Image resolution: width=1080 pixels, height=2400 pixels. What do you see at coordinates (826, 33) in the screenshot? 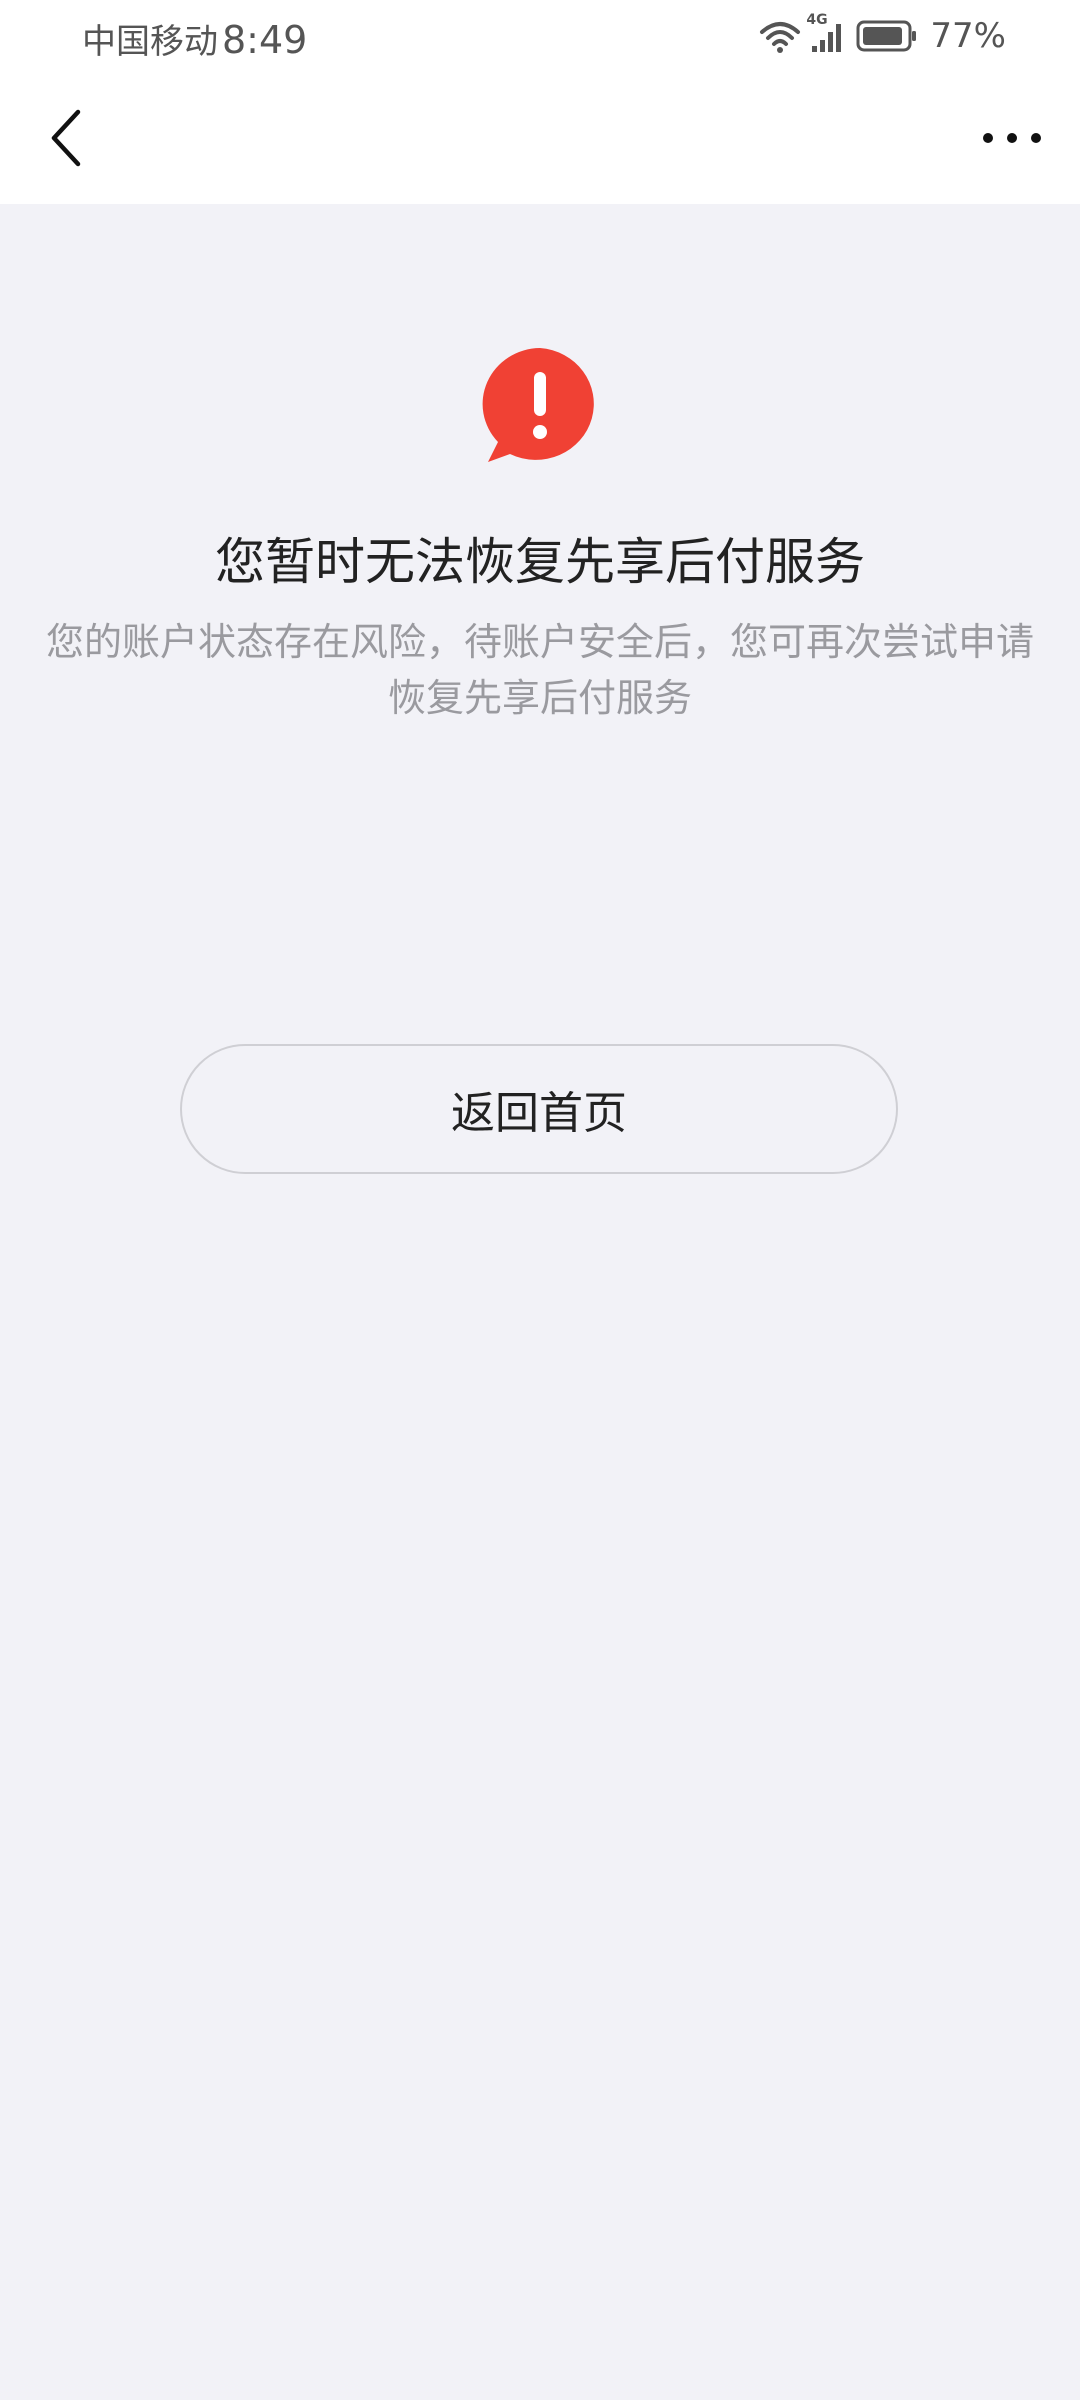
I see `signal-icon: 4G` at bounding box center [826, 33].